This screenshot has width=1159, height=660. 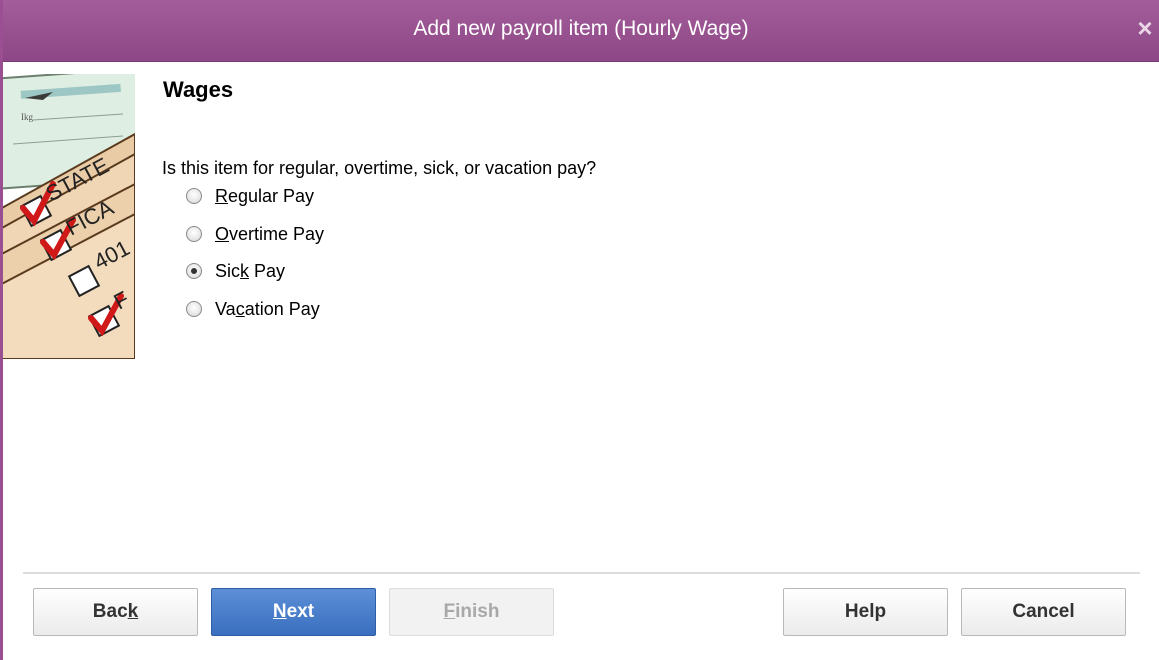 I want to click on back-button: Bac k, so click(x=115, y=612).